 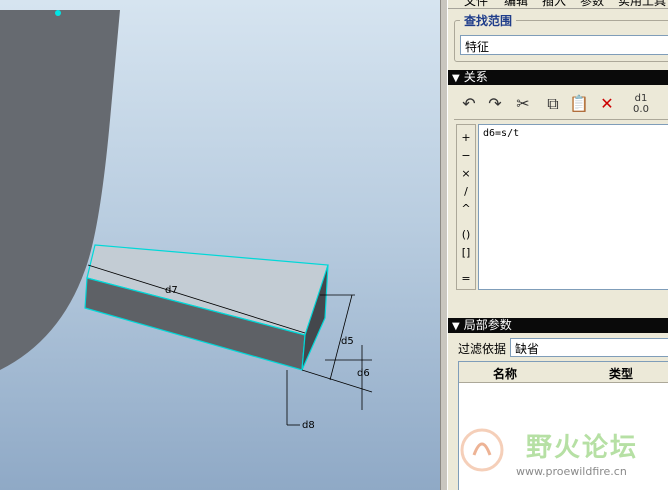 What do you see at coordinates (505, 373) in the screenshot?
I see `column-name: 名称` at bounding box center [505, 373].